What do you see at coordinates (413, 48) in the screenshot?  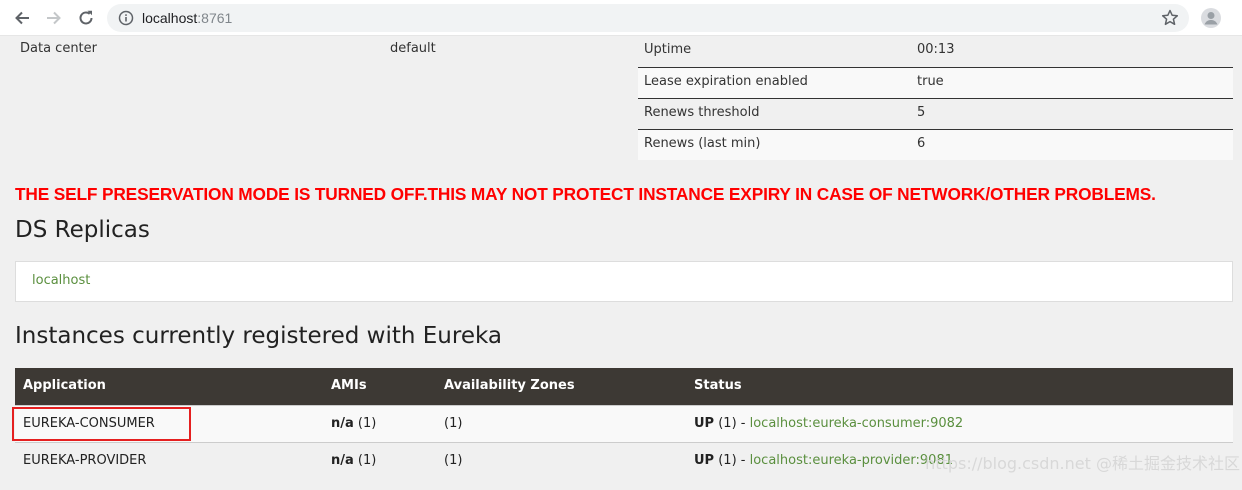 I see `data-center-value: default` at bounding box center [413, 48].